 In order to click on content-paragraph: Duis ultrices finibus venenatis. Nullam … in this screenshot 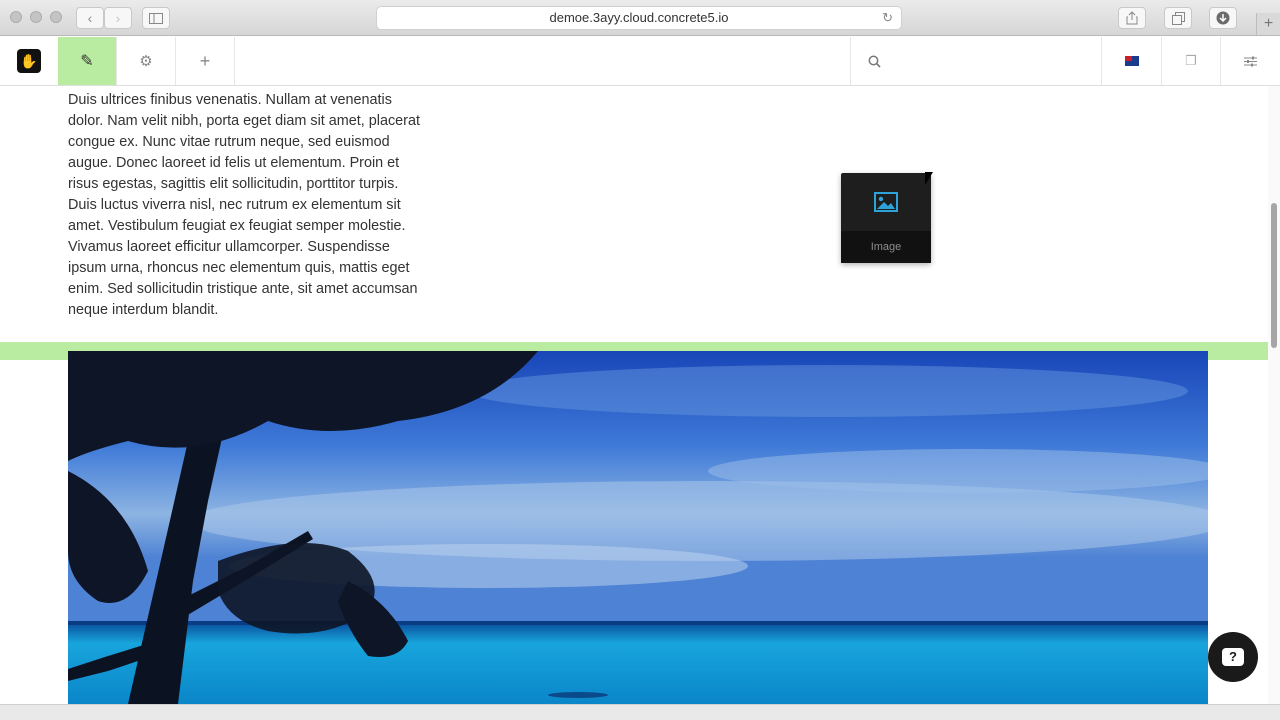, I will do `click(244, 205)`.